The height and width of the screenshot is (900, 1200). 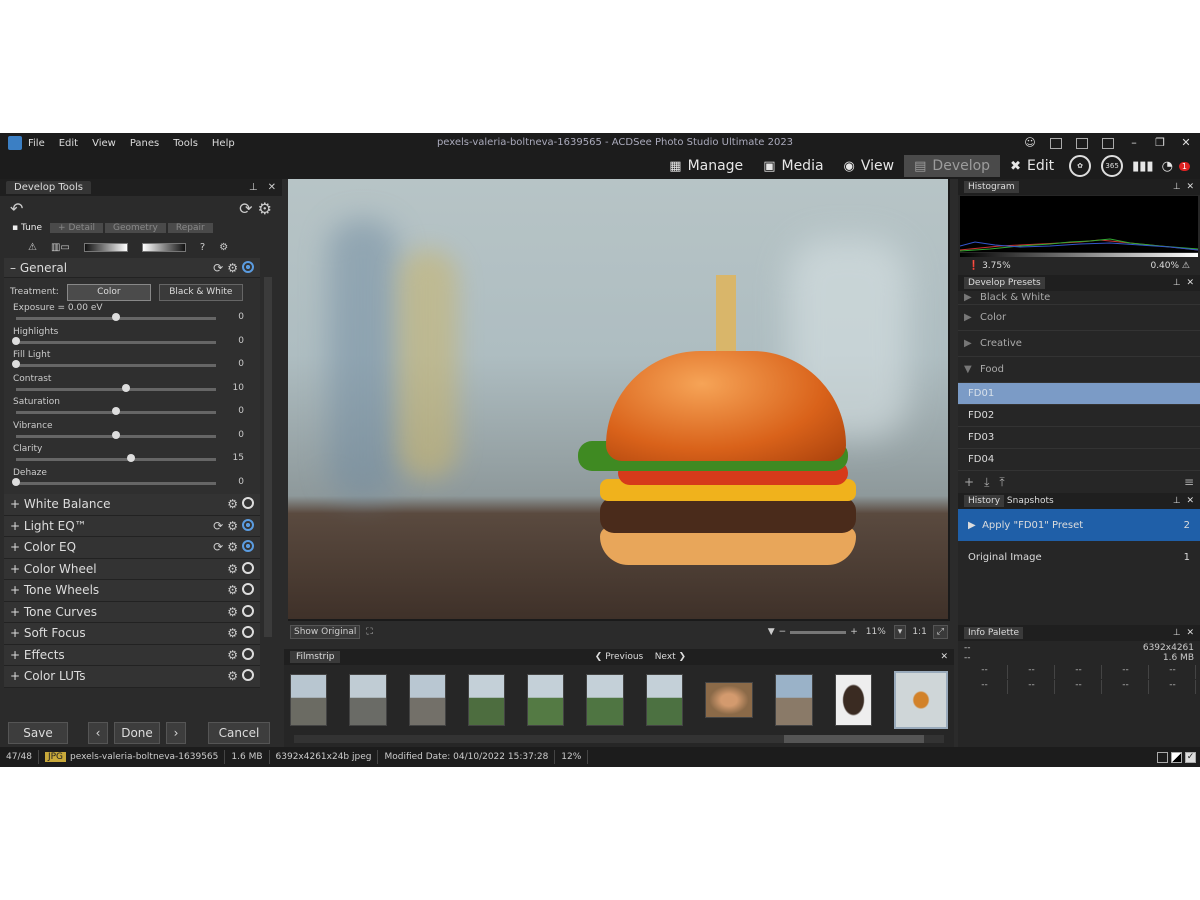 I want to click on aperture-icon: ✿, so click(x=1080, y=166).